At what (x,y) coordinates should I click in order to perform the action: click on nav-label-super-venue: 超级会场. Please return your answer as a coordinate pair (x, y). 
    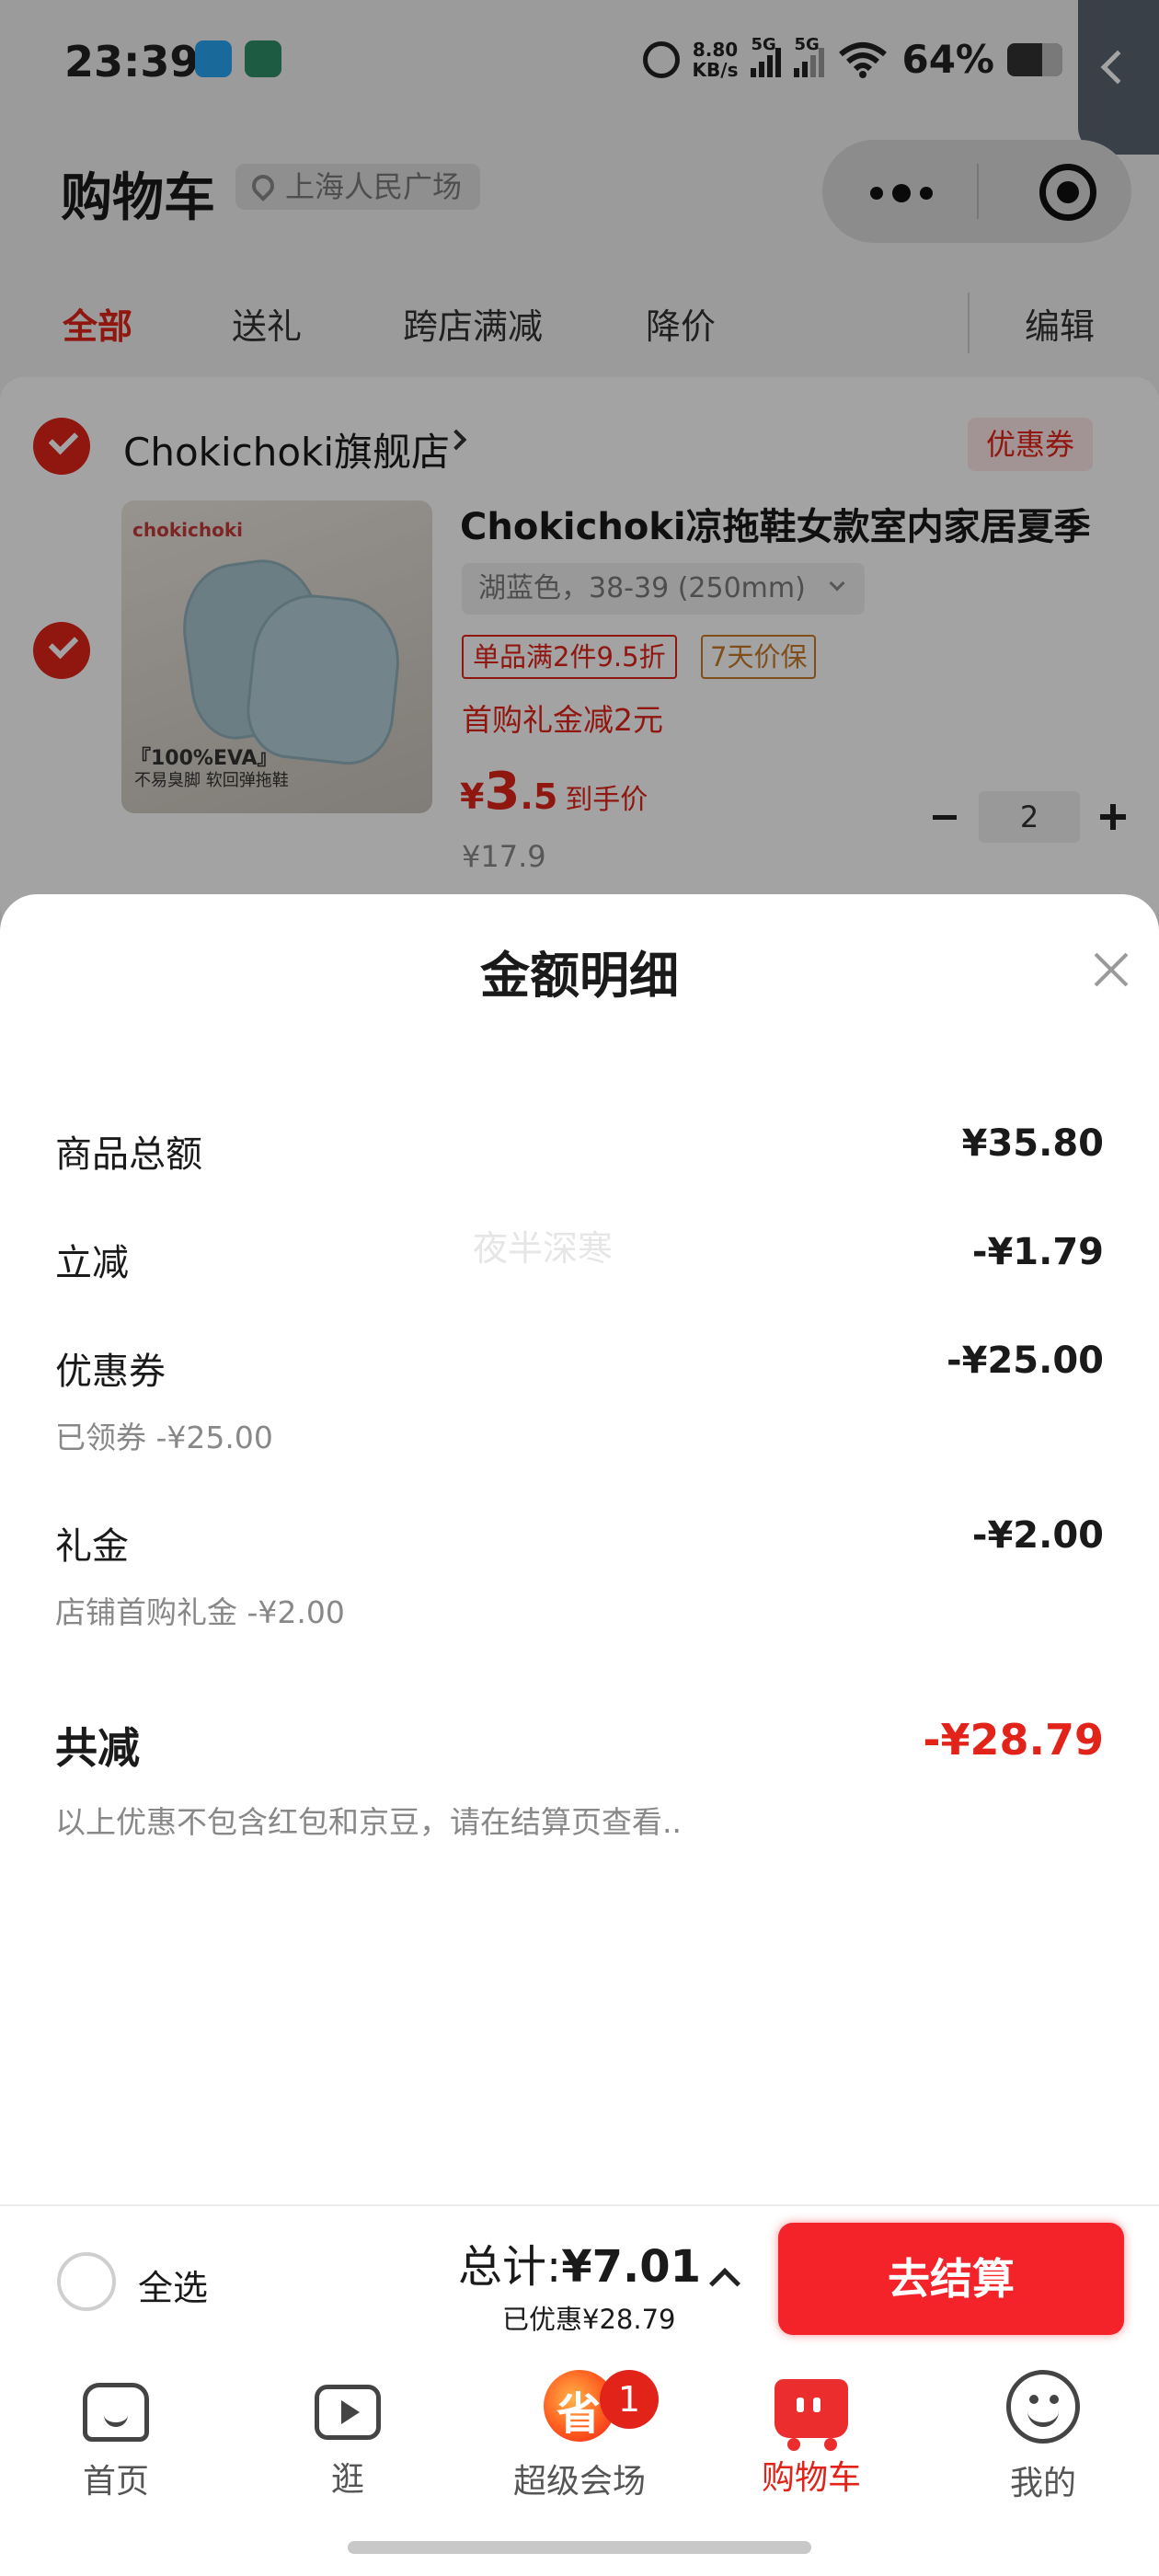
    Looking at the image, I should click on (579, 2482).